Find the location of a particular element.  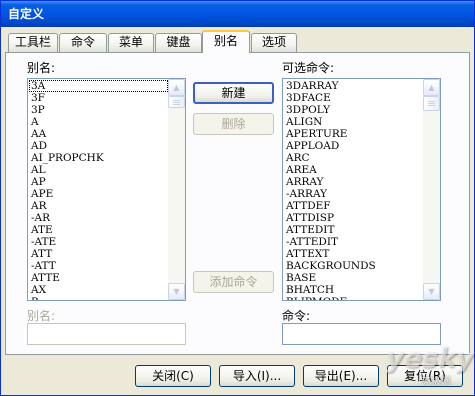

alias-list-item: -ATT is located at coordinates (98, 266).